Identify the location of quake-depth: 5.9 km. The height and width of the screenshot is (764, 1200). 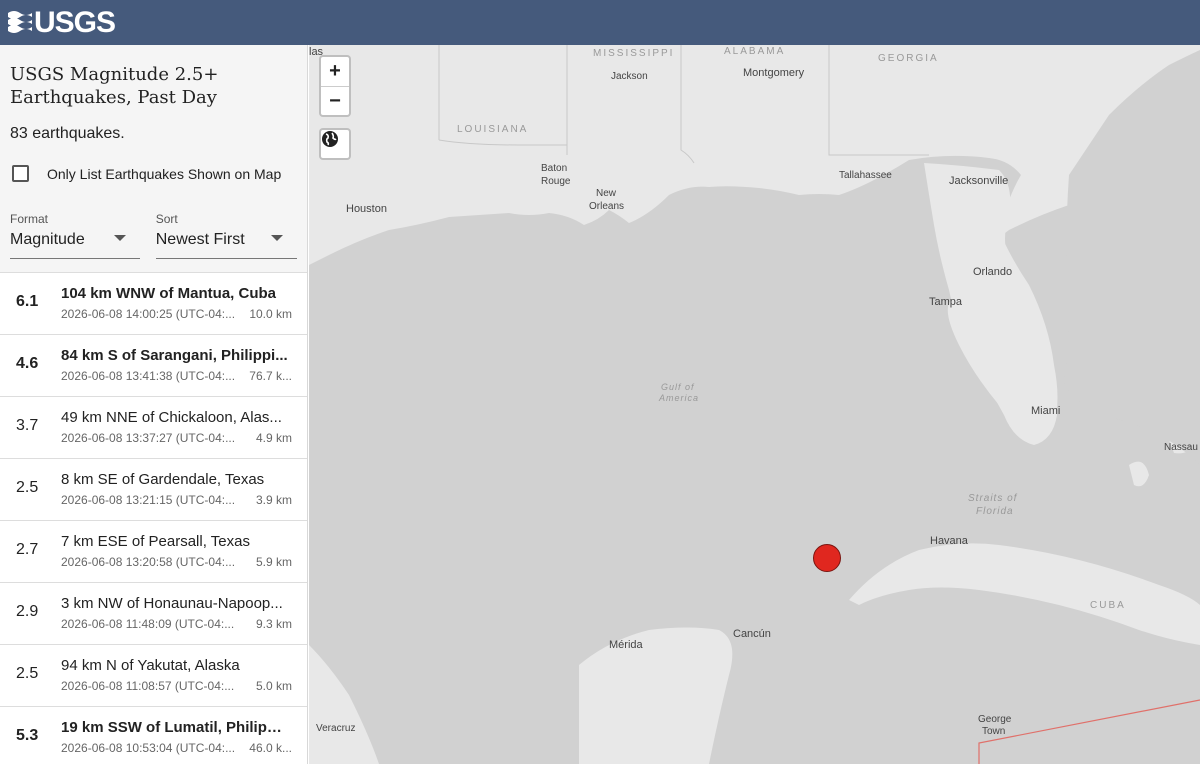
(273, 562).